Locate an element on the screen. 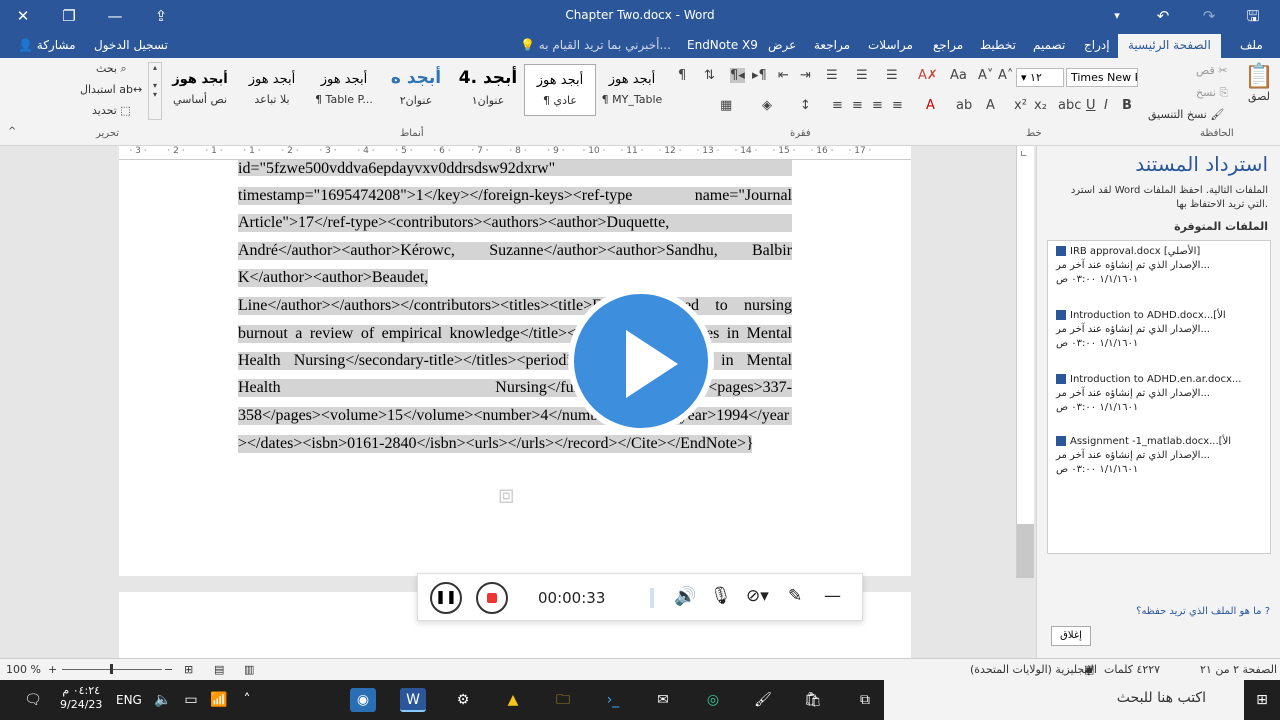  style-normal: أبجد هوز ¶ عادي is located at coordinates (560, 90).